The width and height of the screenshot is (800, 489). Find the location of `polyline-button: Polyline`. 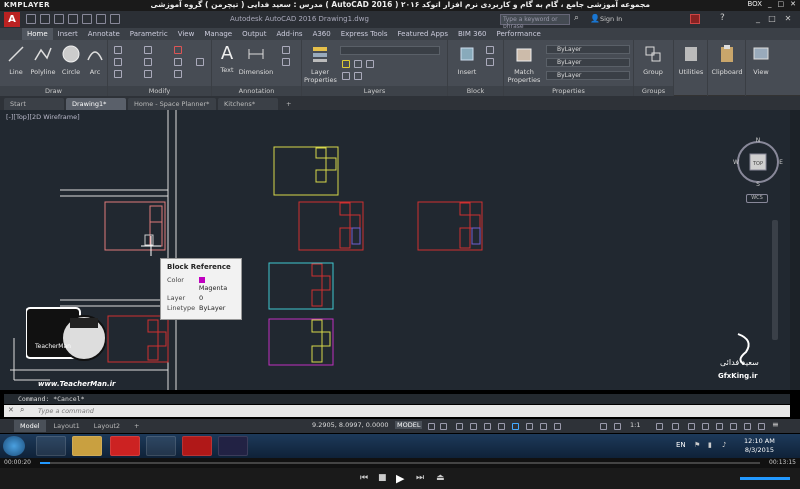

polyline-button: Polyline is located at coordinates (43, 60).